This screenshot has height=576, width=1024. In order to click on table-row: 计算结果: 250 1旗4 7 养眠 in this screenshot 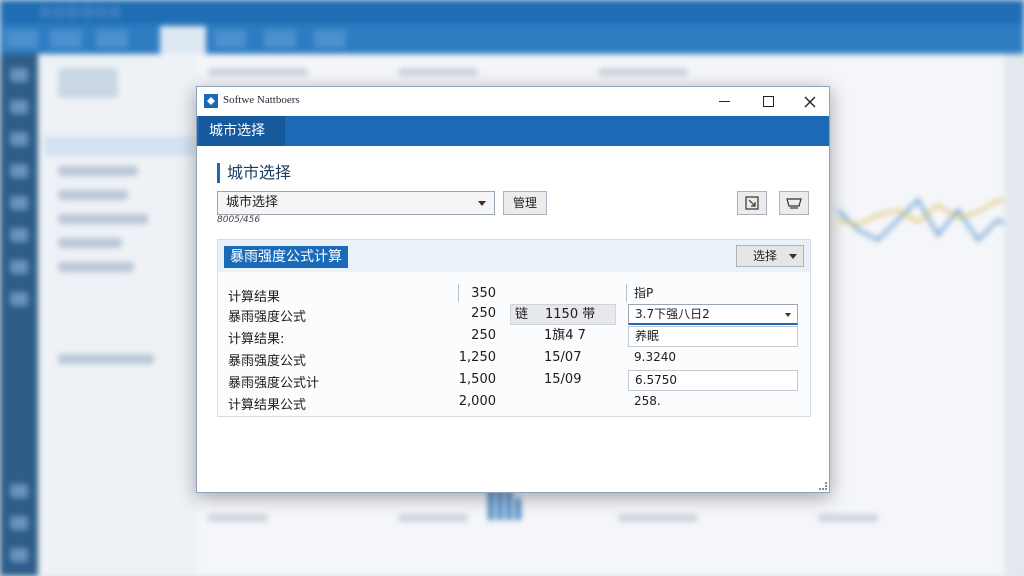, I will do `click(514, 336)`.